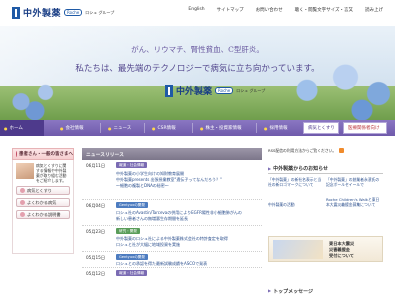 The width and height of the screenshot is (395, 300). What do you see at coordinates (197, 69) in the screenshot?
I see `hero-subheadline: 私たちは、最先端のテクノロジーで病気に立ち向かっています。` at bounding box center [197, 69].